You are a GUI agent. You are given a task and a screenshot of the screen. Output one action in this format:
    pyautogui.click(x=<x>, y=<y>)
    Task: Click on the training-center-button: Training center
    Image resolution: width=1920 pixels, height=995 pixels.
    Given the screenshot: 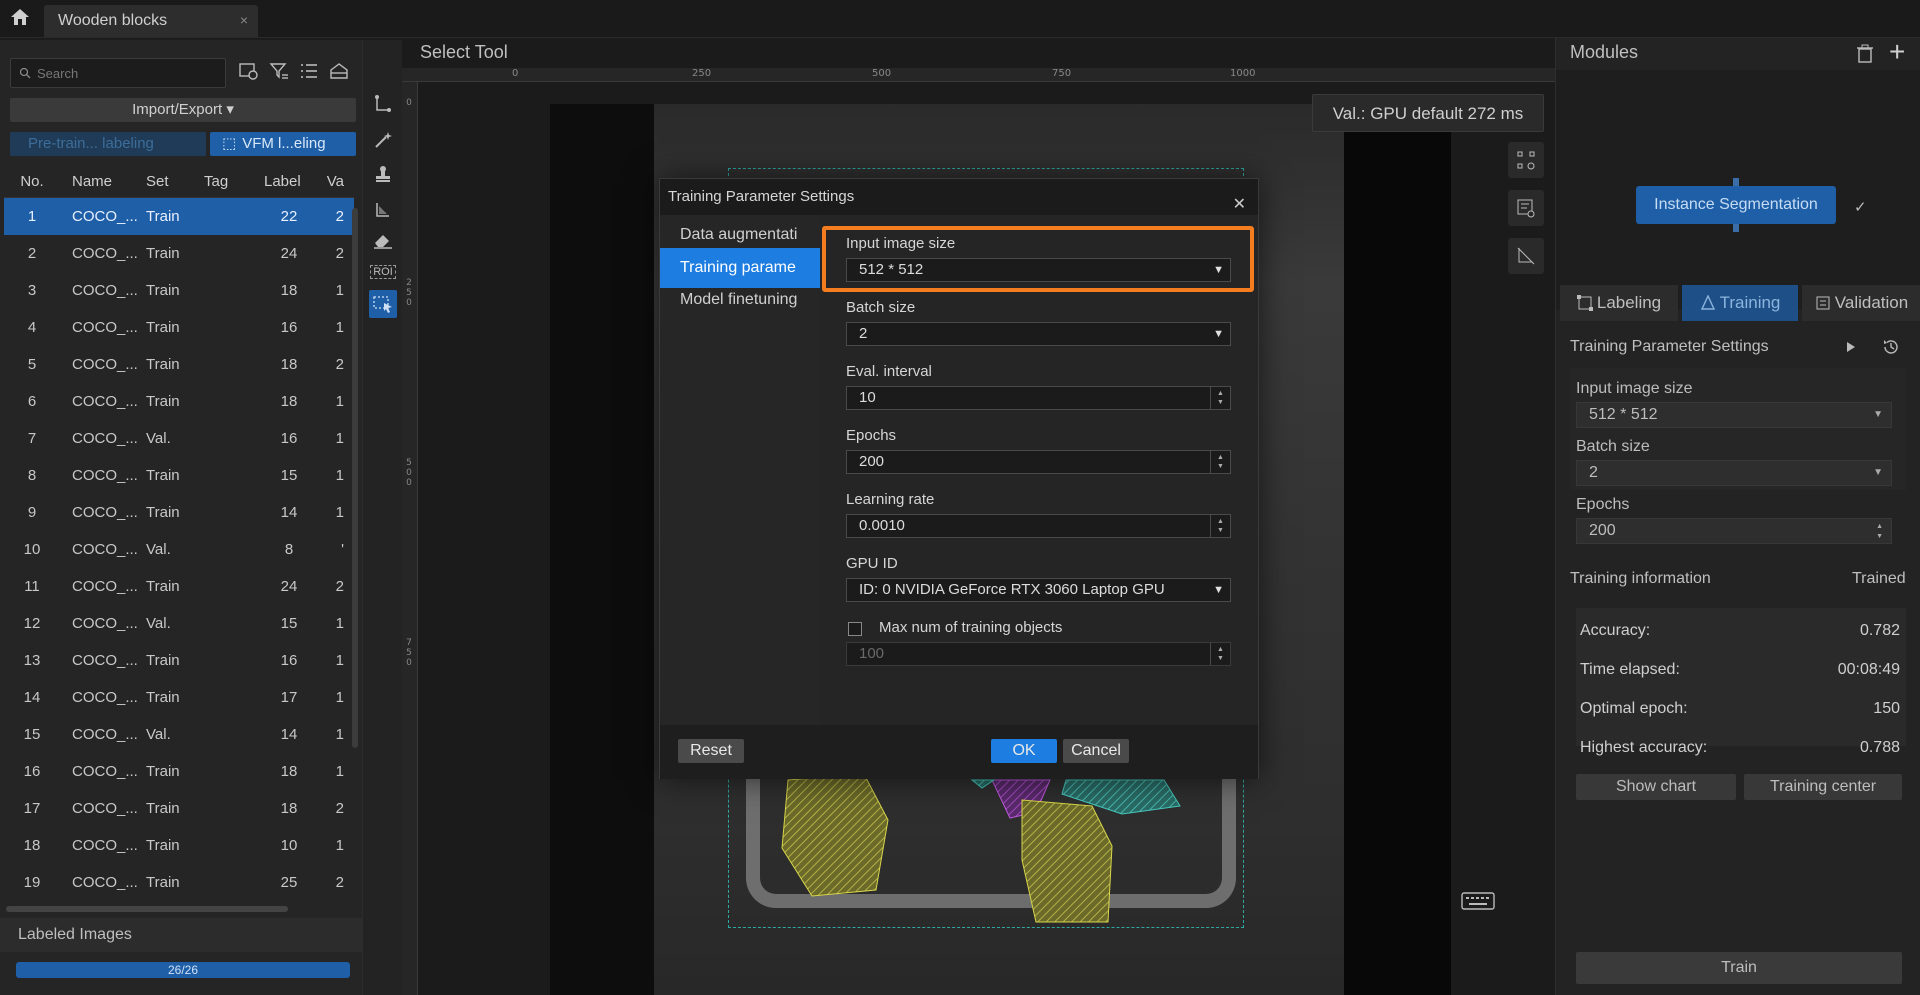 What is the action you would take?
    pyautogui.click(x=1823, y=787)
    